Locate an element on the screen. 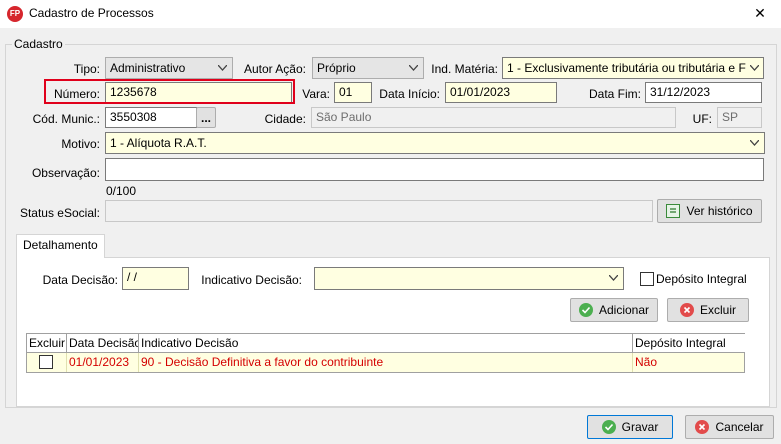 The image size is (781, 444). table-cell-deposito: Não is located at coordinates (646, 362).